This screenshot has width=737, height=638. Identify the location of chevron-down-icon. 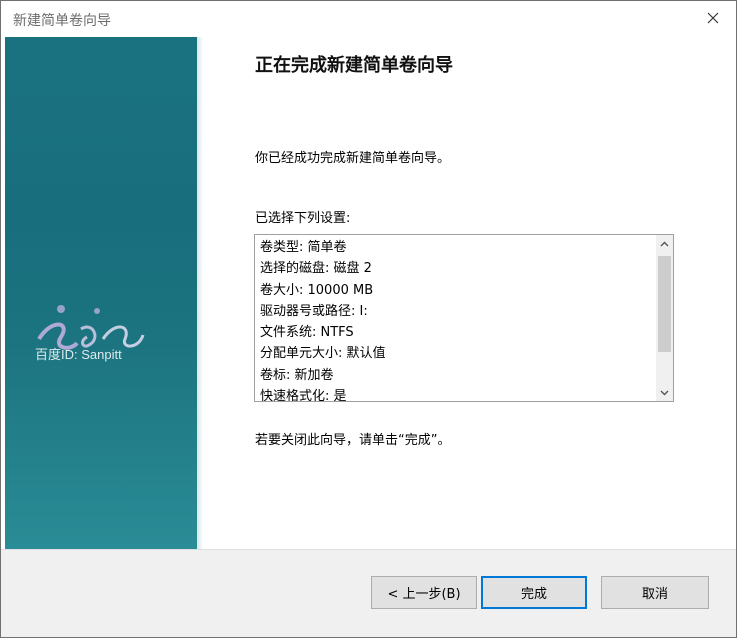
(664, 392).